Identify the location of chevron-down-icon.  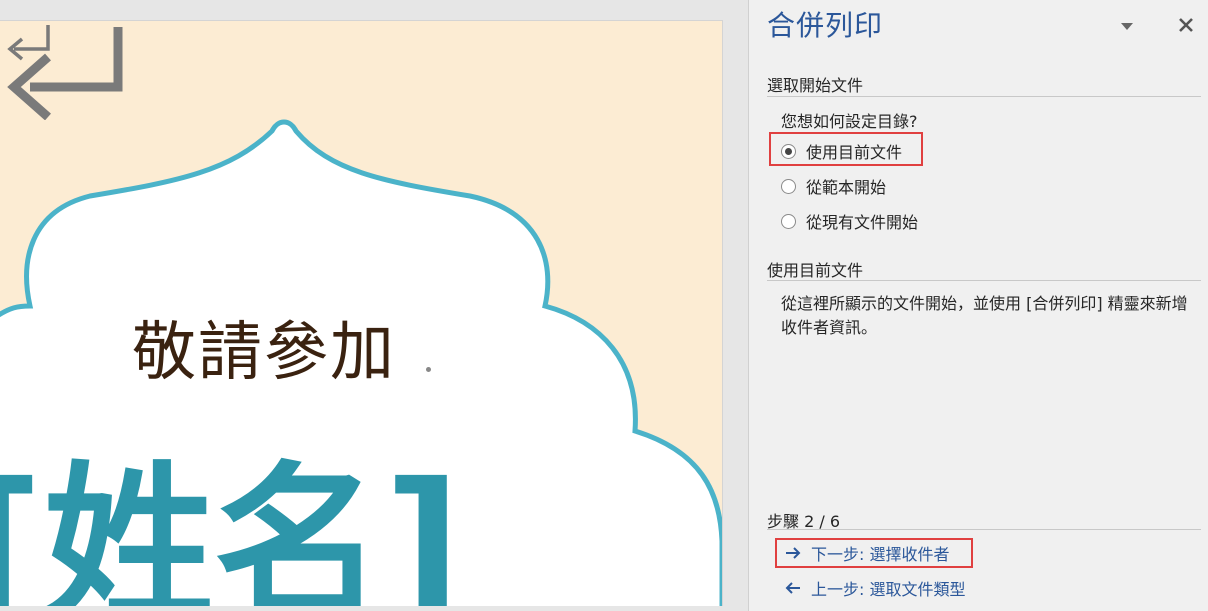
(1127, 26).